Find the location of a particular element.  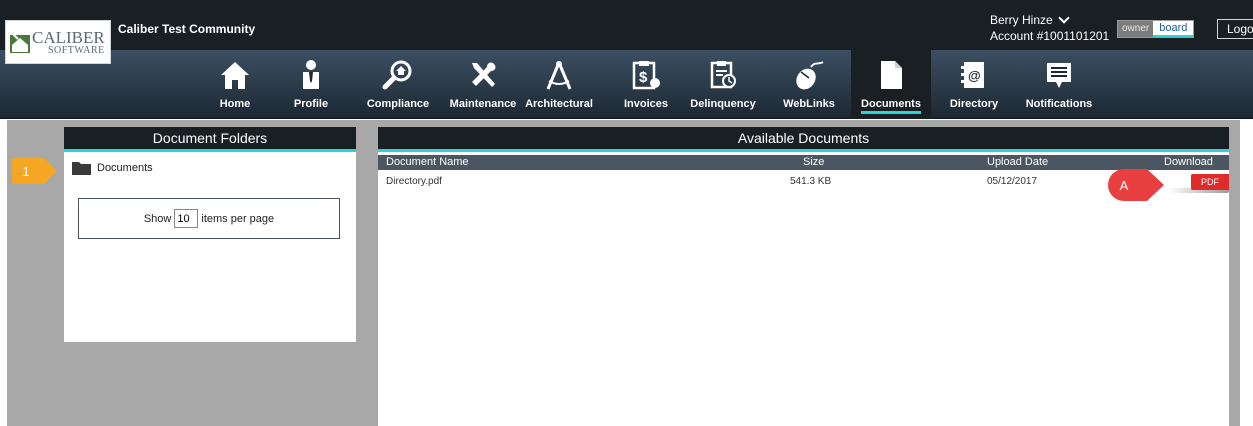

folder-item: Documents is located at coordinates (210, 163).